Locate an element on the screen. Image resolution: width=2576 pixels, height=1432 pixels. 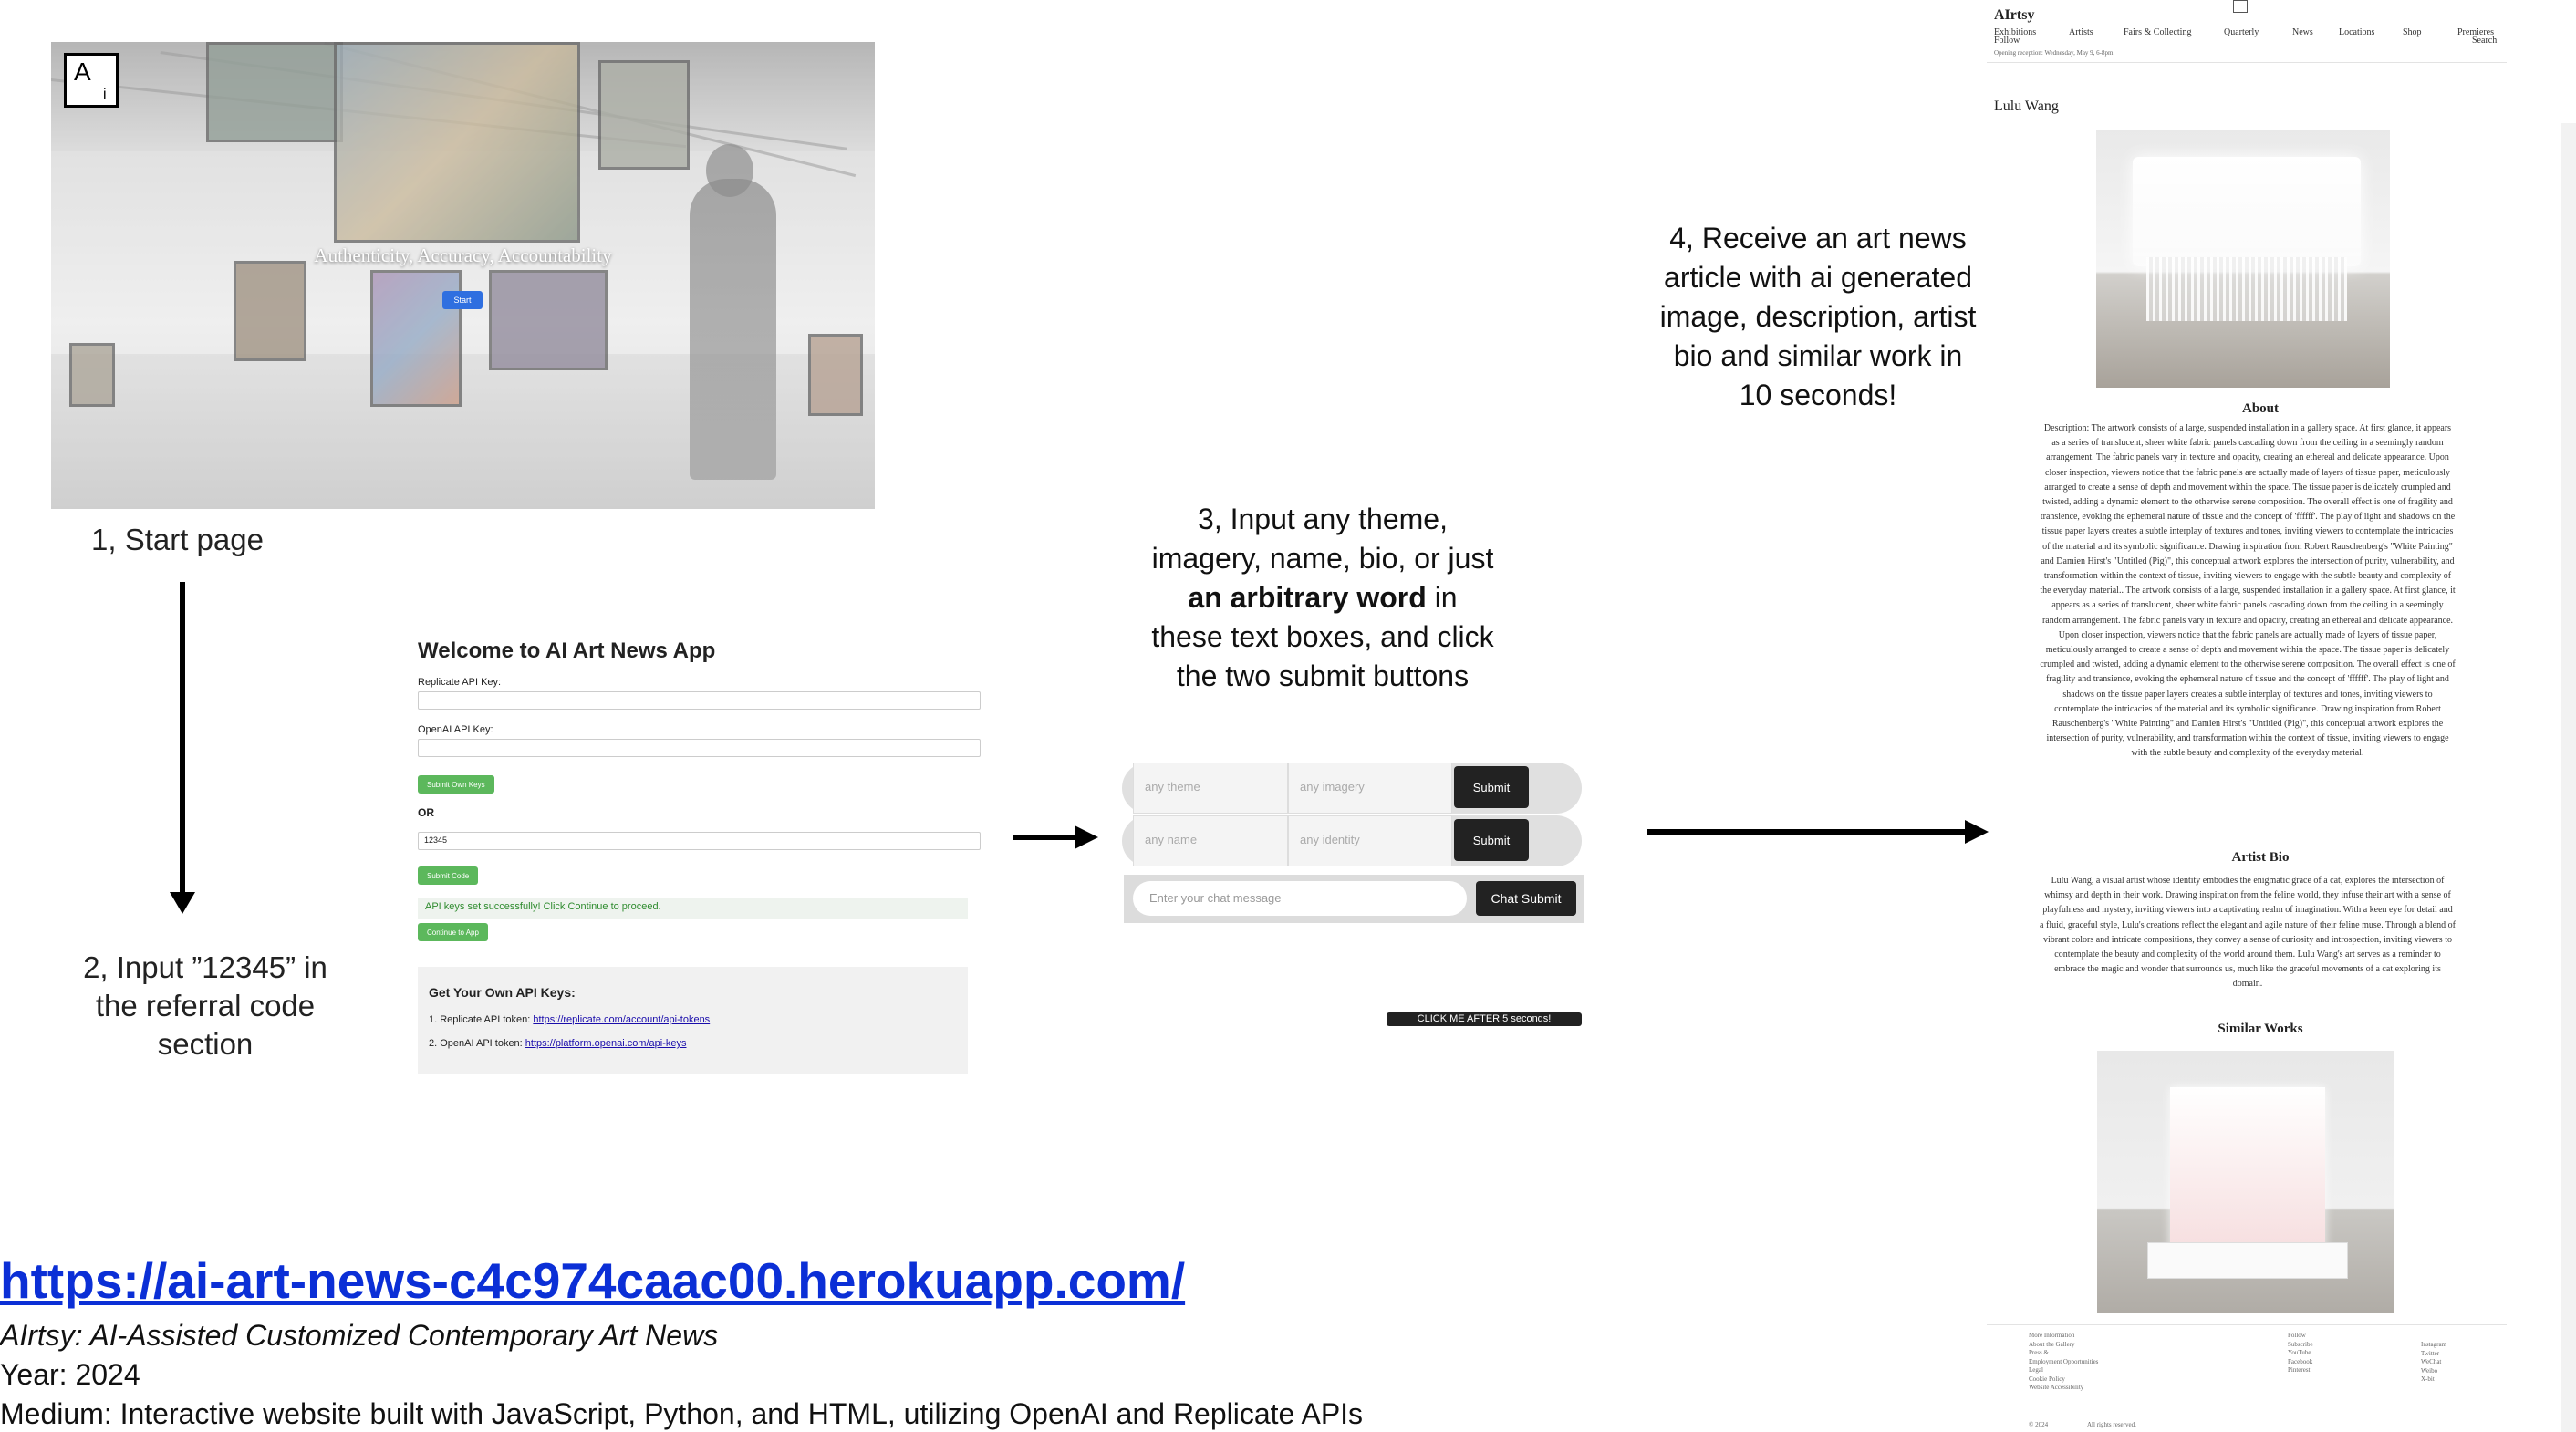
footer-social: Instagram Twitter WeChat Weibo X-bit is located at coordinates (2433, 1363).